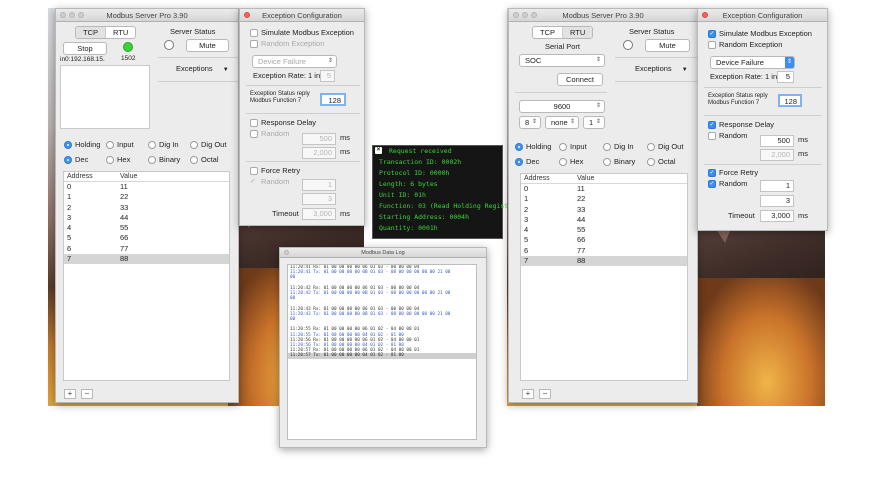 The image size is (870, 490). I want to click on simulate-exception-checkbox: Simulate Modbus Exception, so click(302, 33).